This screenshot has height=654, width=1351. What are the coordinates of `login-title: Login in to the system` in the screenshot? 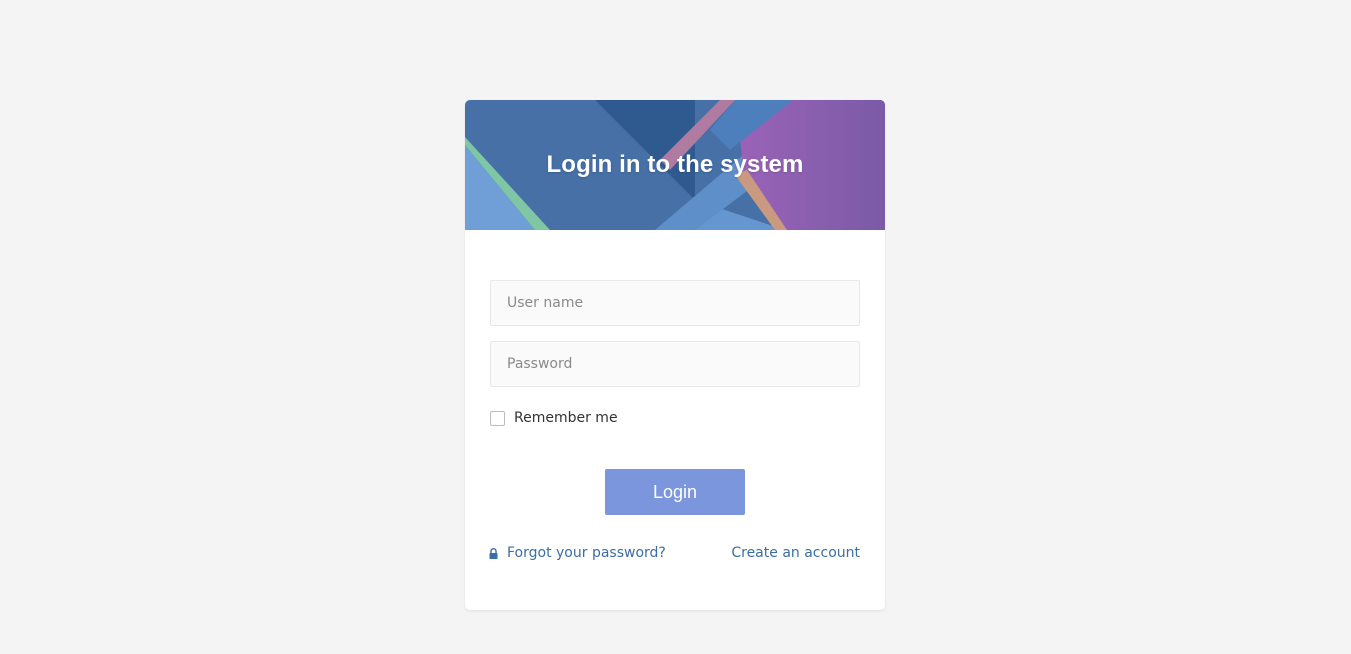 It's located at (675, 164).